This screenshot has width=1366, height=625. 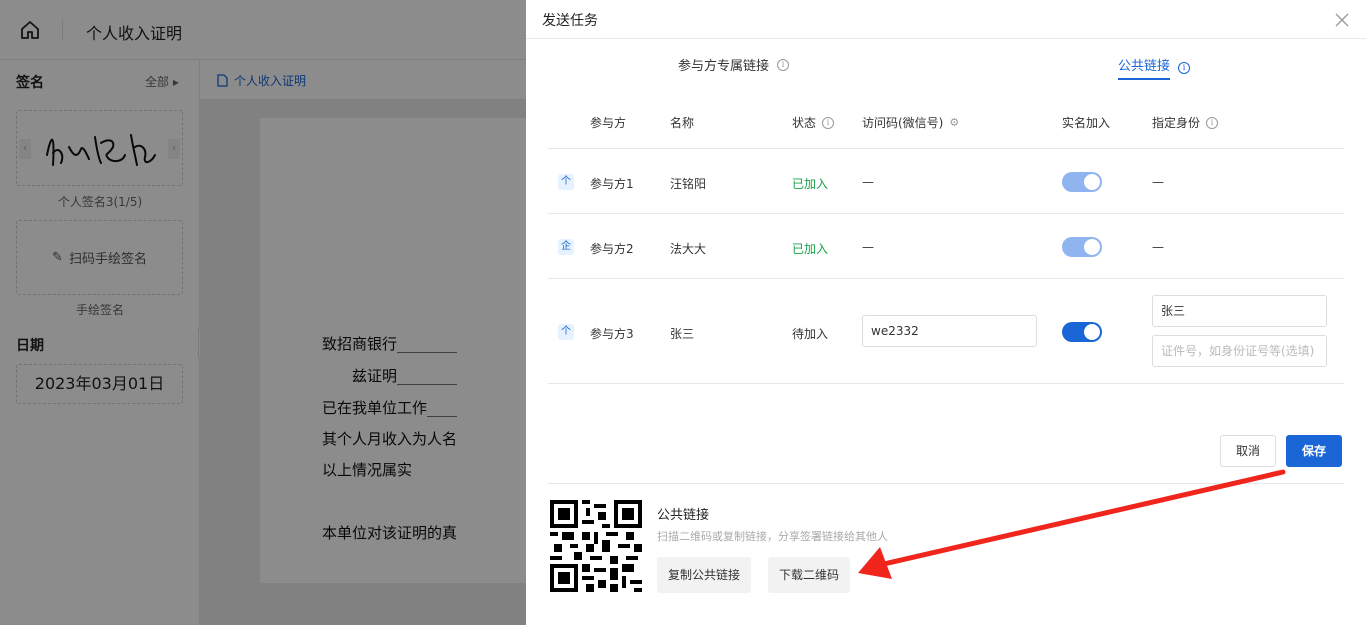 What do you see at coordinates (570, 21) in the screenshot?
I see `drawer-title: 发送任务` at bounding box center [570, 21].